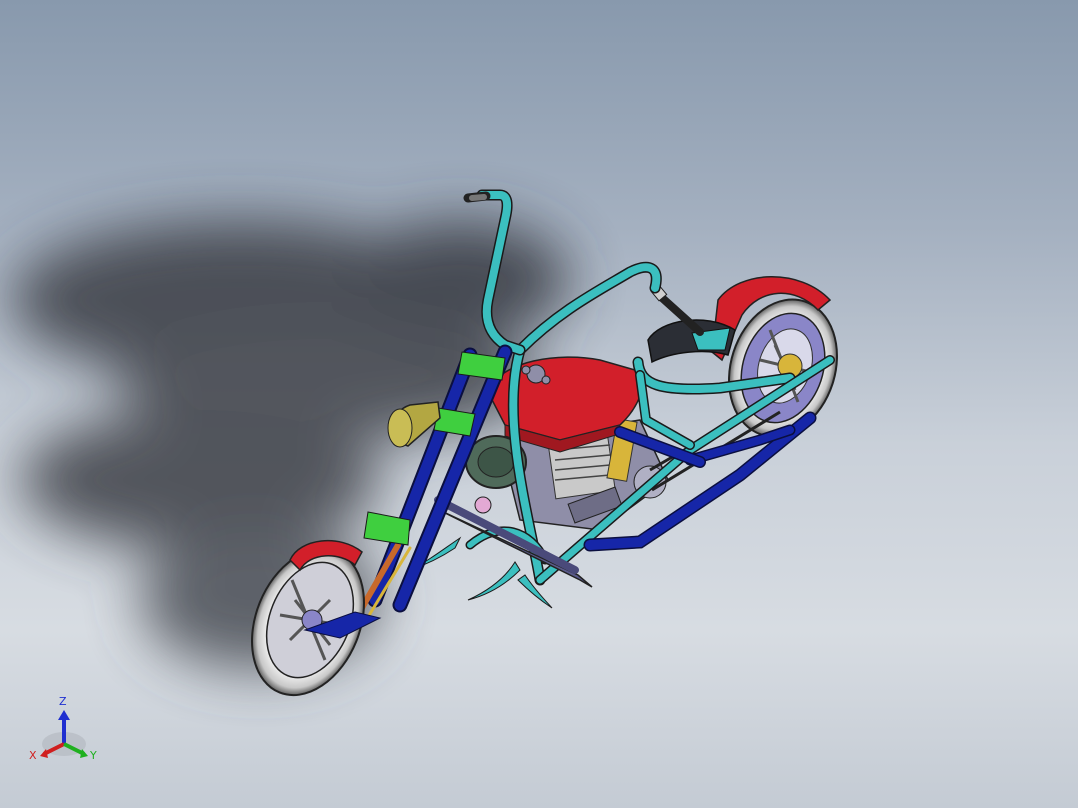 The height and width of the screenshot is (808, 1078). I want to click on axis-triad: Z X Y, so click(66, 734).